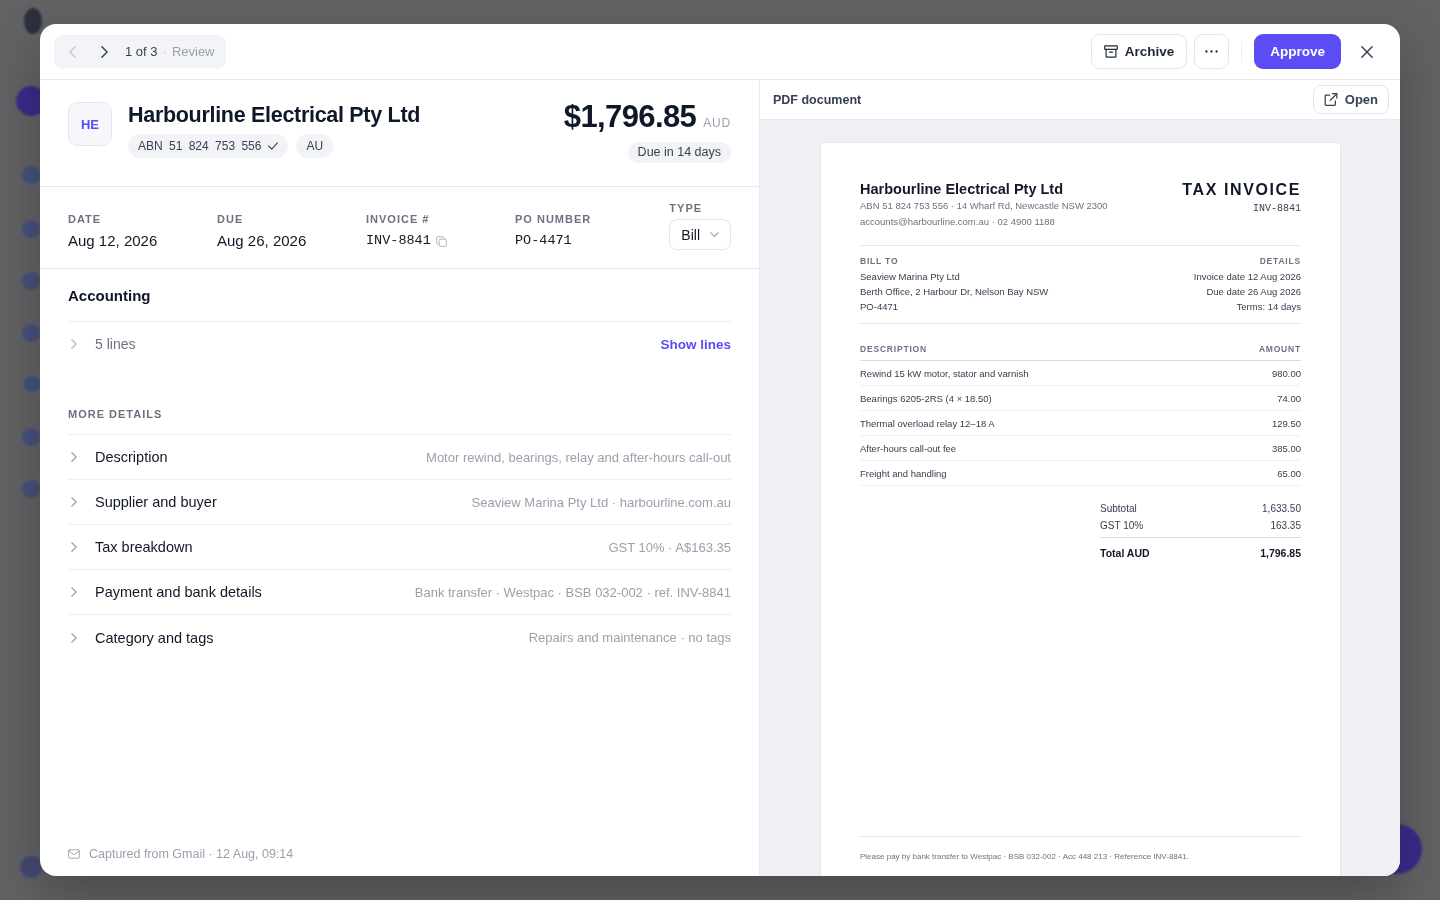 Image resolution: width=1440 pixels, height=900 pixels. What do you see at coordinates (1276, 208) in the screenshot?
I see `invoice-number: INV-8841` at bounding box center [1276, 208].